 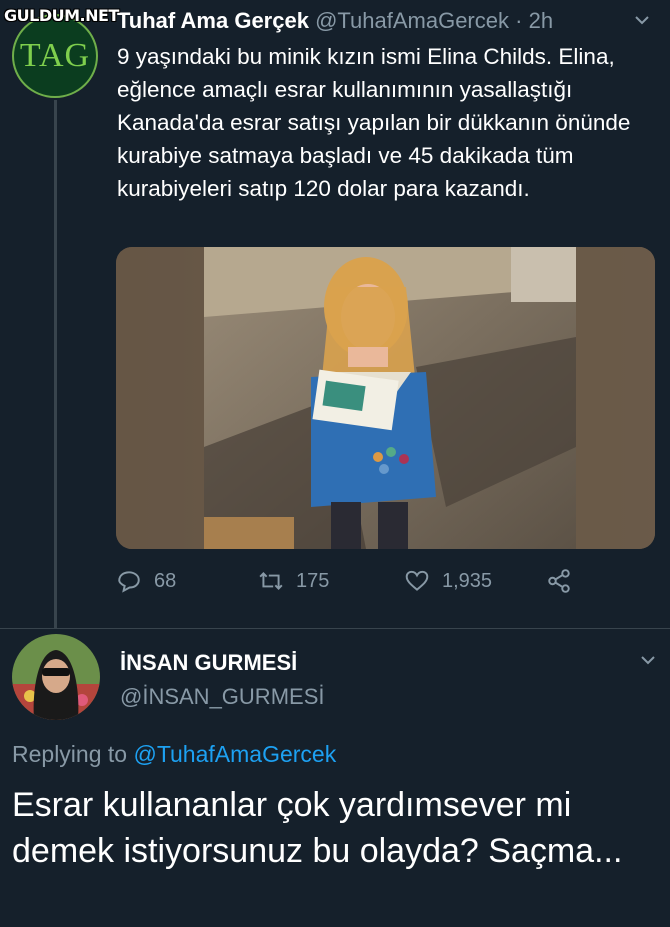 What do you see at coordinates (648, 663) in the screenshot?
I see `reply-menu-chevron-down-icon` at bounding box center [648, 663].